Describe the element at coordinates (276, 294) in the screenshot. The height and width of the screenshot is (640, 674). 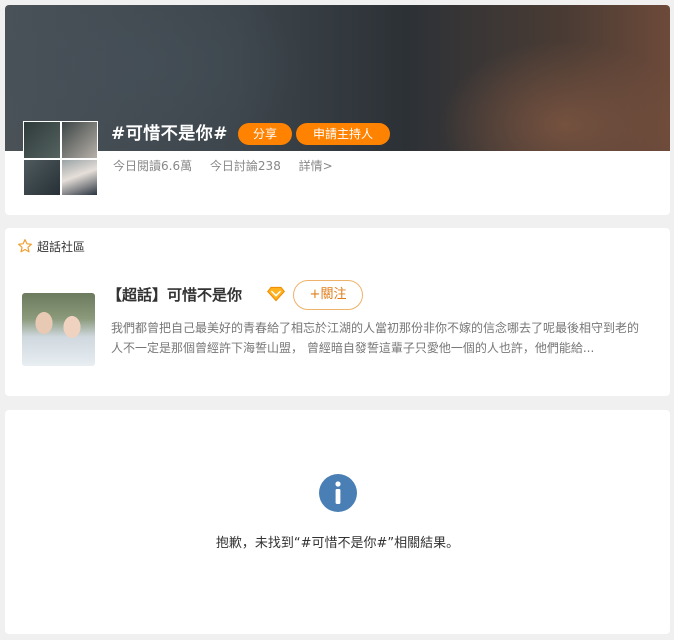
I see `gem-badge-icon` at that location.